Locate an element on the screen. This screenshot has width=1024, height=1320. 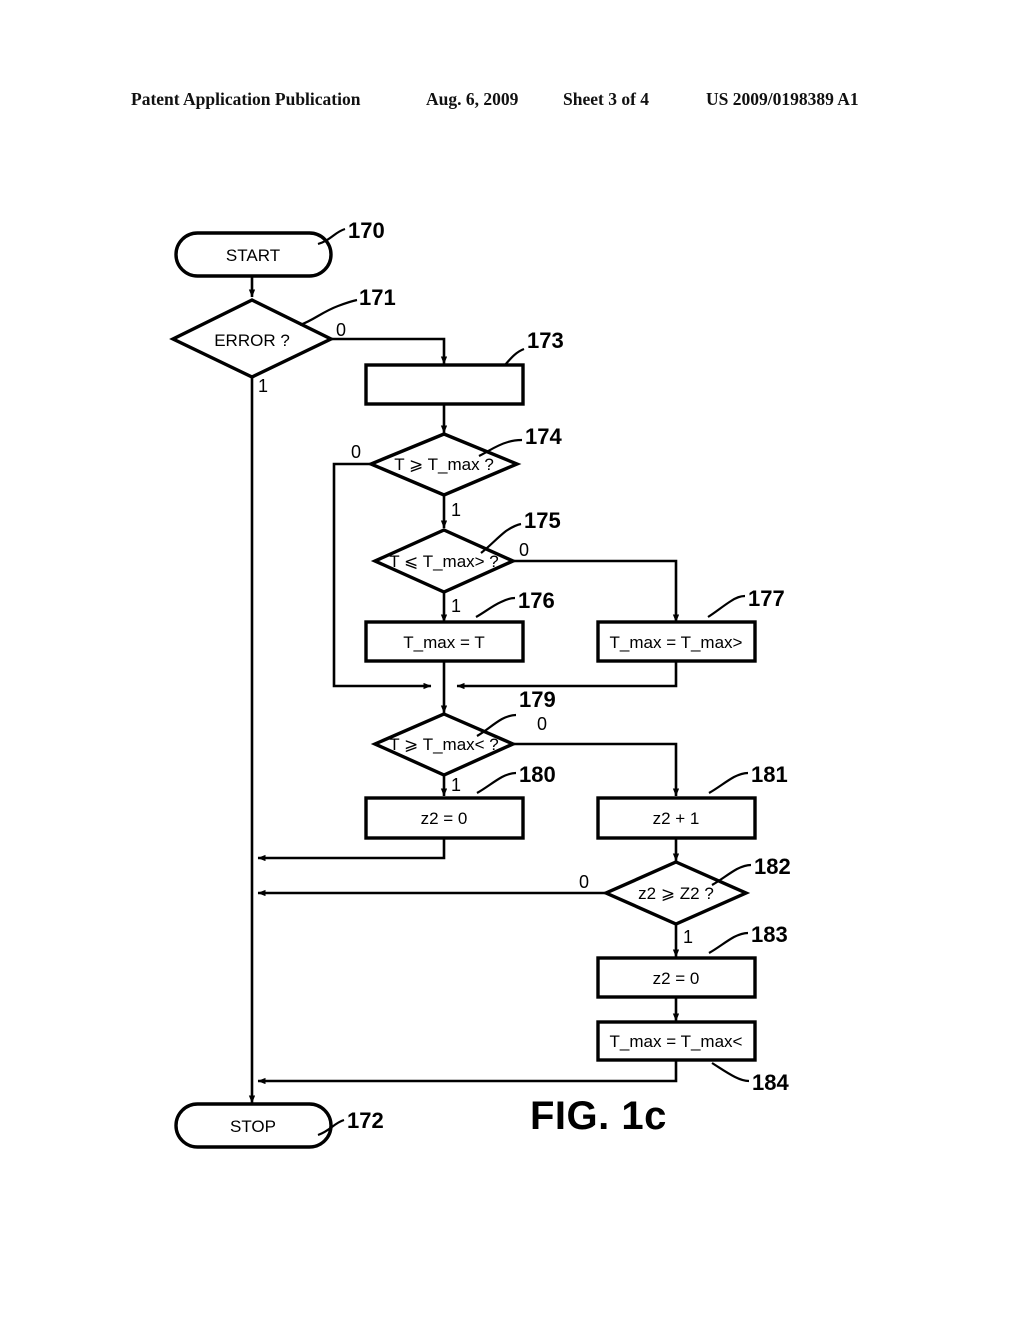
ref-180: 180 is located at coordinates (537, 774).